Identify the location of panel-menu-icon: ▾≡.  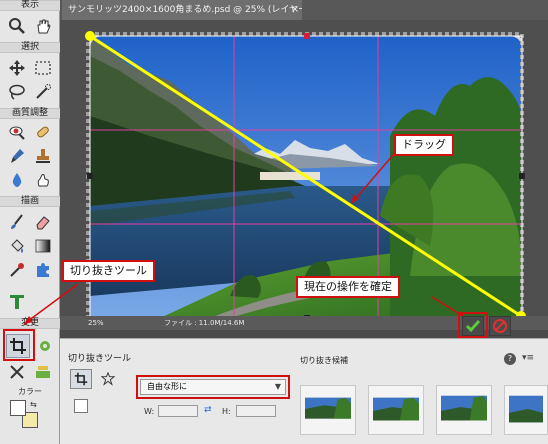
(528, 358).